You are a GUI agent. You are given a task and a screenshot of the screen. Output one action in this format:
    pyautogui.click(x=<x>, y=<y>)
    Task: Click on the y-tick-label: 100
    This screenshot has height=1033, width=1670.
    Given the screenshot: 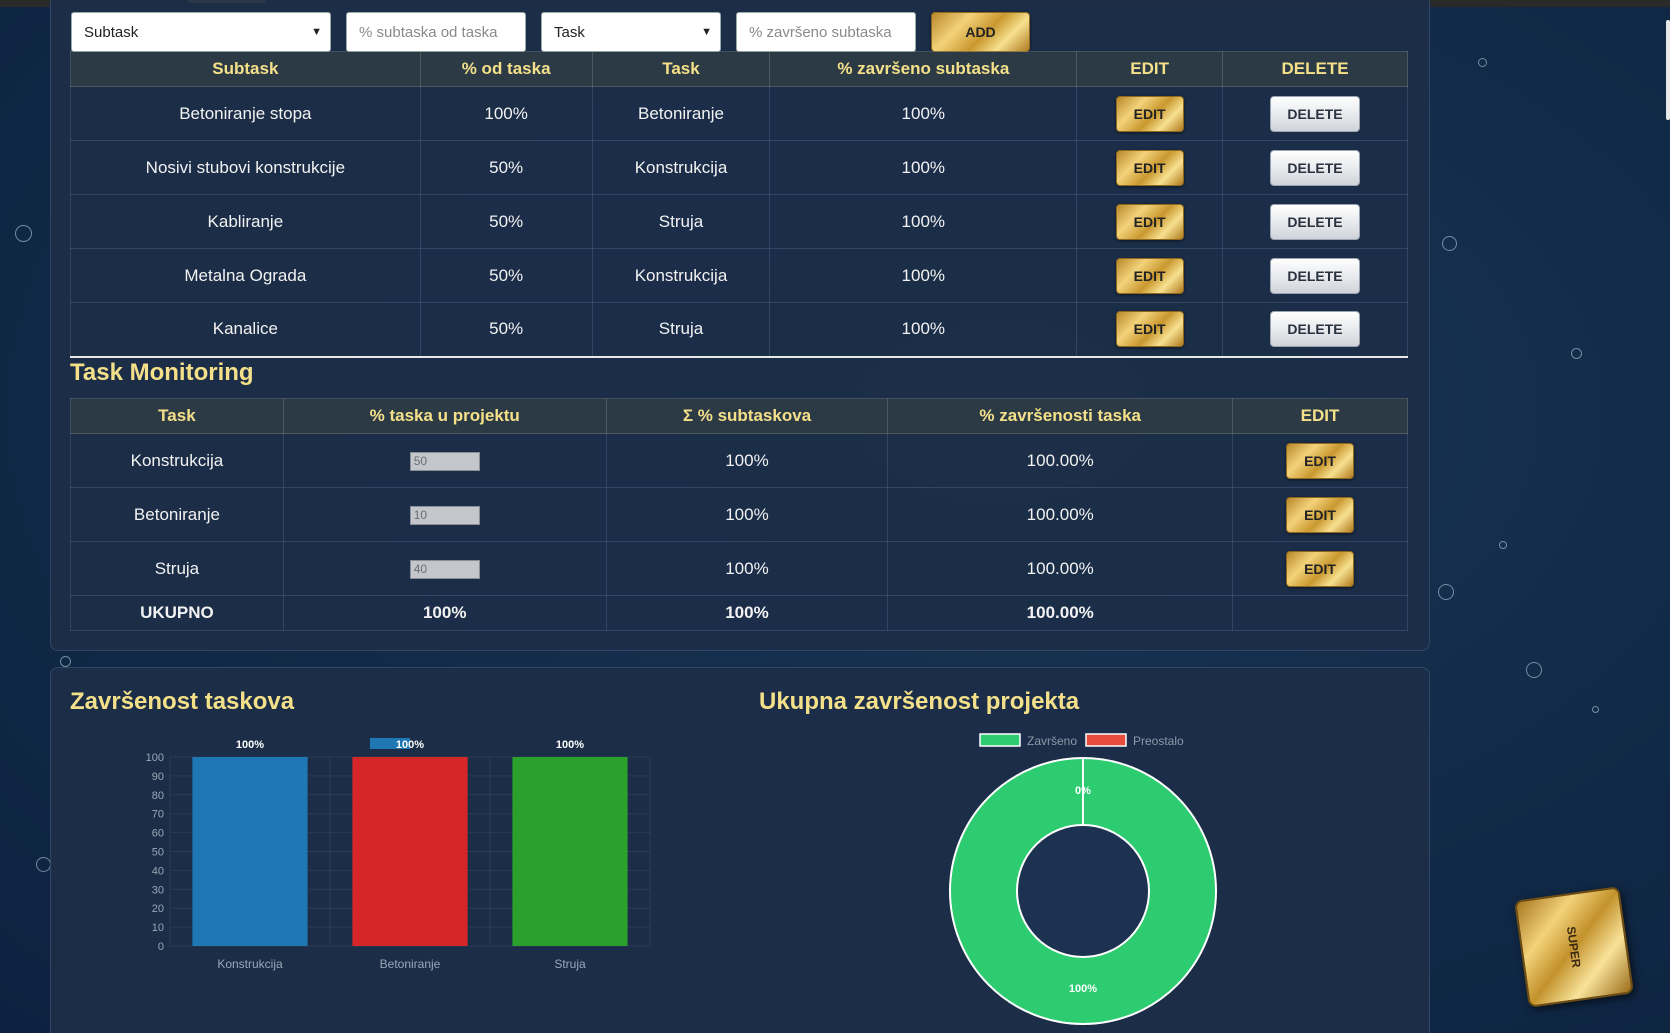 What is the action you would take?
    pyautogui.click(x=155, y=758)
    